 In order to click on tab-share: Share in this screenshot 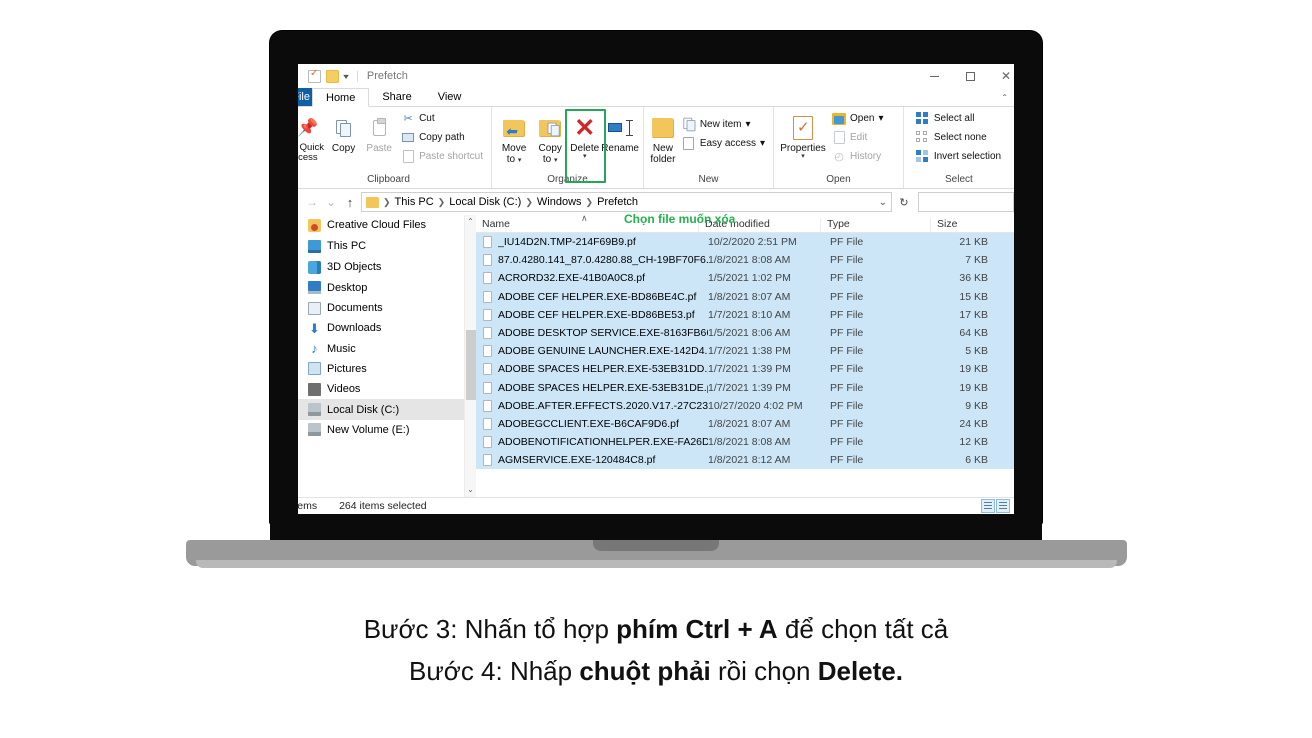, I will do `click(396, 97)`.